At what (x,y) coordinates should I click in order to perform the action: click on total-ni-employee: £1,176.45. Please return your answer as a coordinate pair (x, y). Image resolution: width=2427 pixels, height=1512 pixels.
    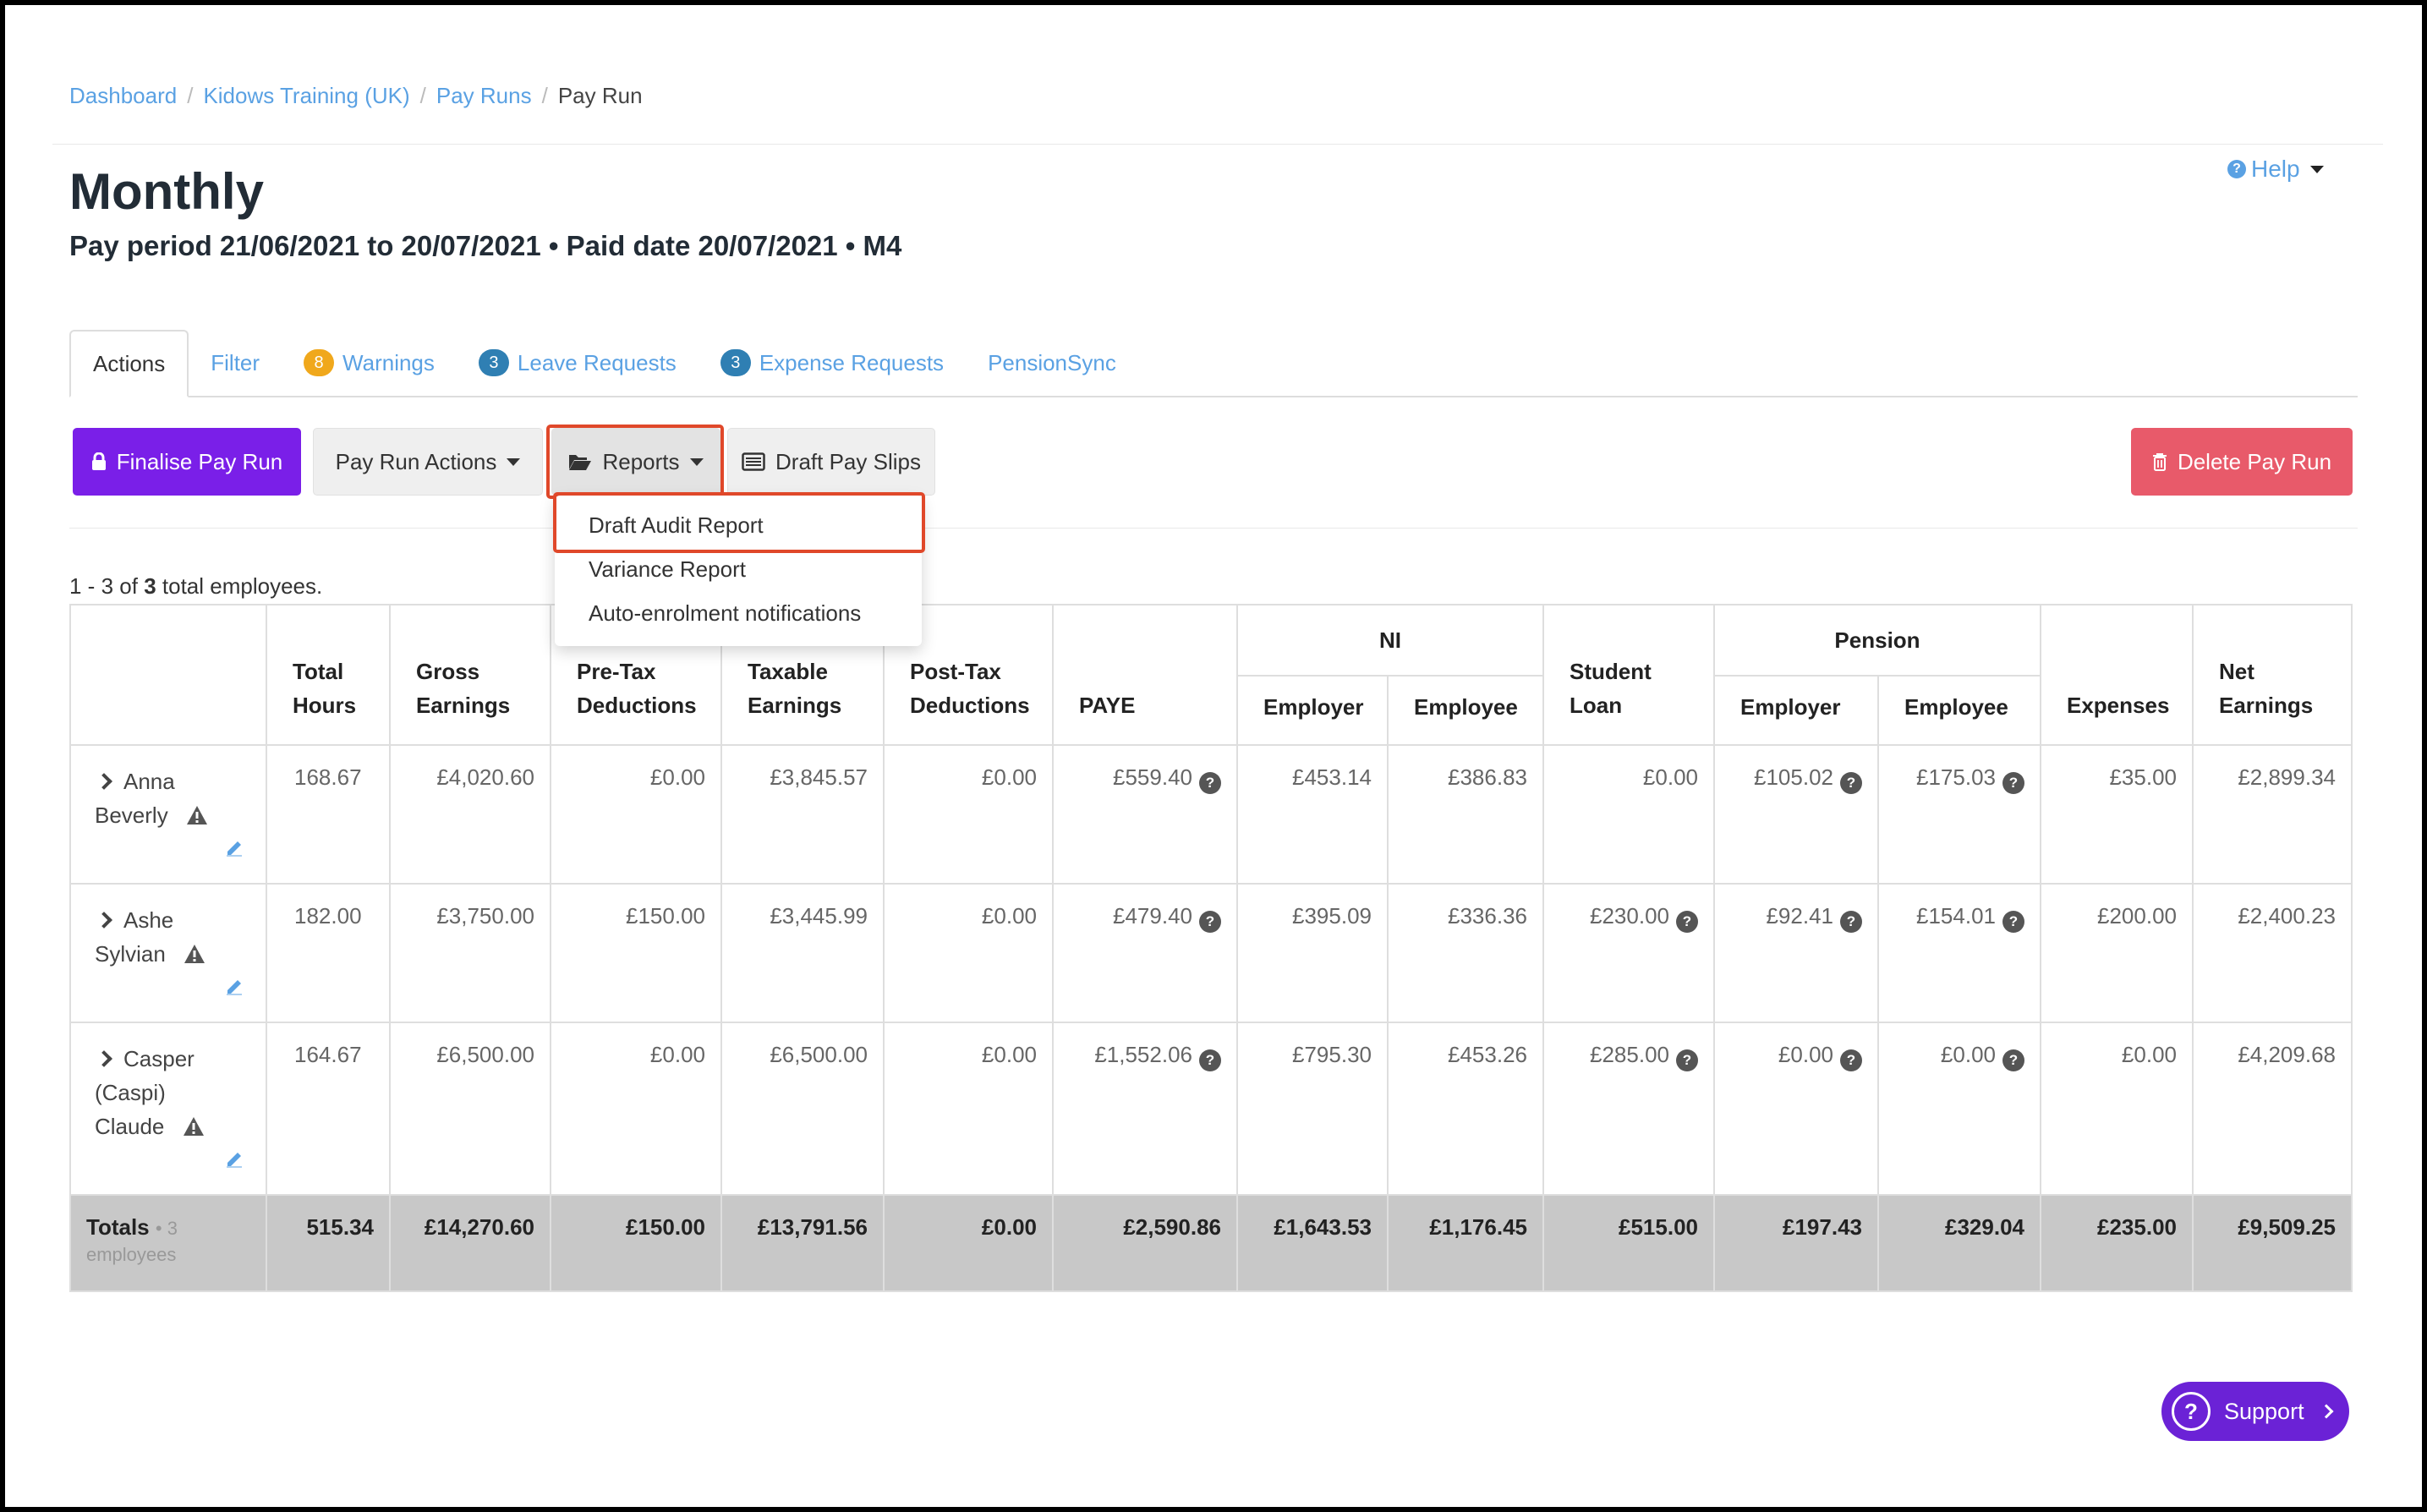
    Looking at the image, I should click on (1465, 1243).